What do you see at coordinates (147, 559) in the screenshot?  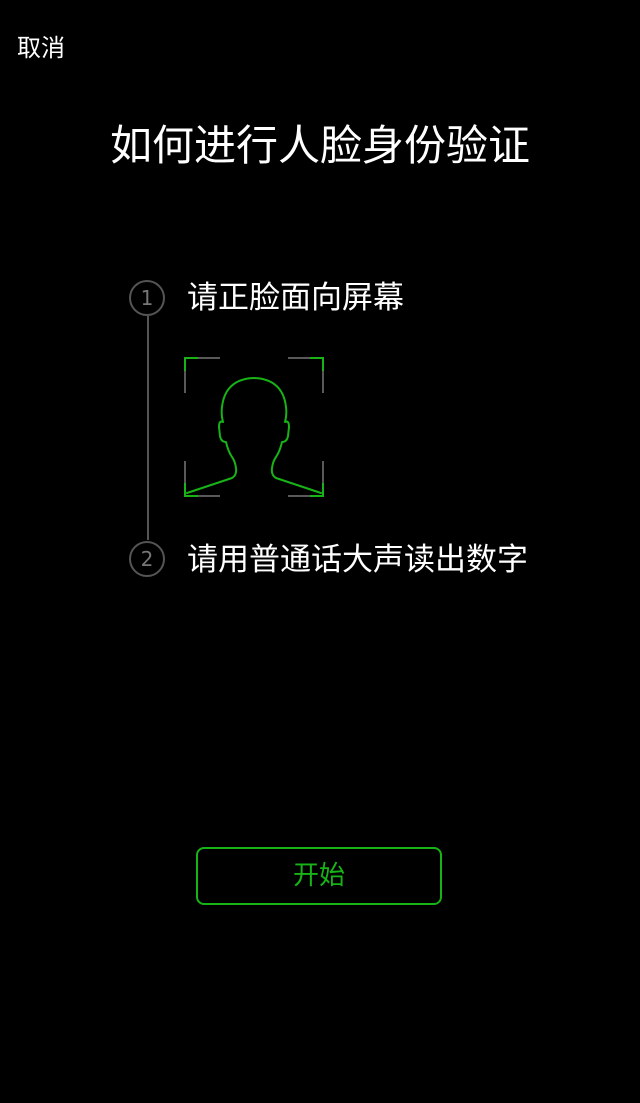 I see `step-2-number-badge: 2` at bounding box center [147, 559].